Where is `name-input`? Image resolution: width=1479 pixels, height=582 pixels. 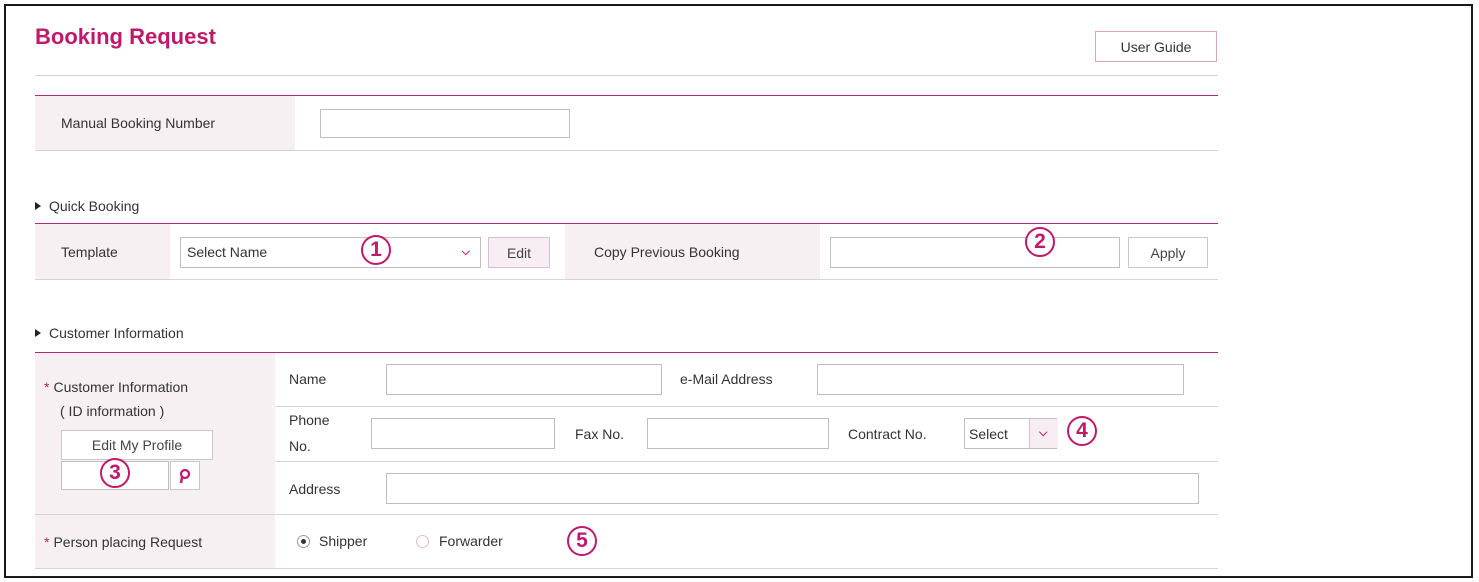 name-input is located at coordinates (524, 379).